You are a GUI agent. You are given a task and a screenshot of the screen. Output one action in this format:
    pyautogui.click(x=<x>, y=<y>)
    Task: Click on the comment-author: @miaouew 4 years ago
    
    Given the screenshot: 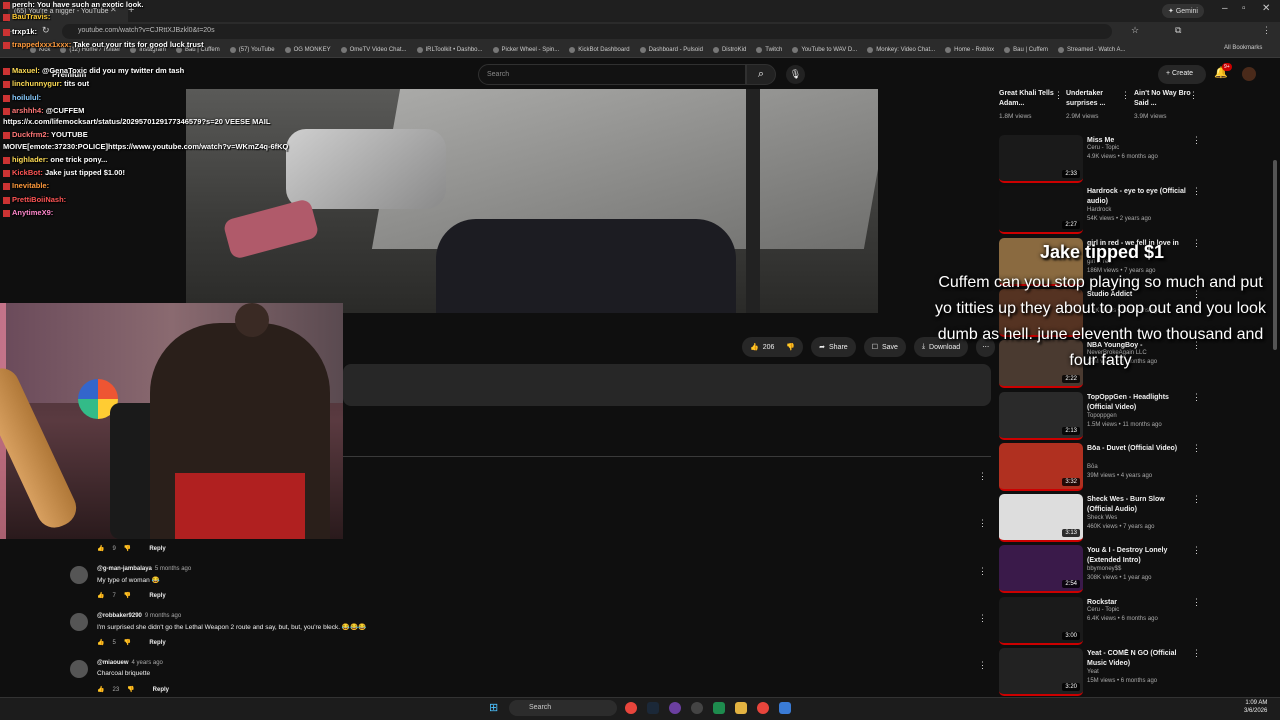 What is the action you would take?
    pyautogui.click(x=130, y=663)
    